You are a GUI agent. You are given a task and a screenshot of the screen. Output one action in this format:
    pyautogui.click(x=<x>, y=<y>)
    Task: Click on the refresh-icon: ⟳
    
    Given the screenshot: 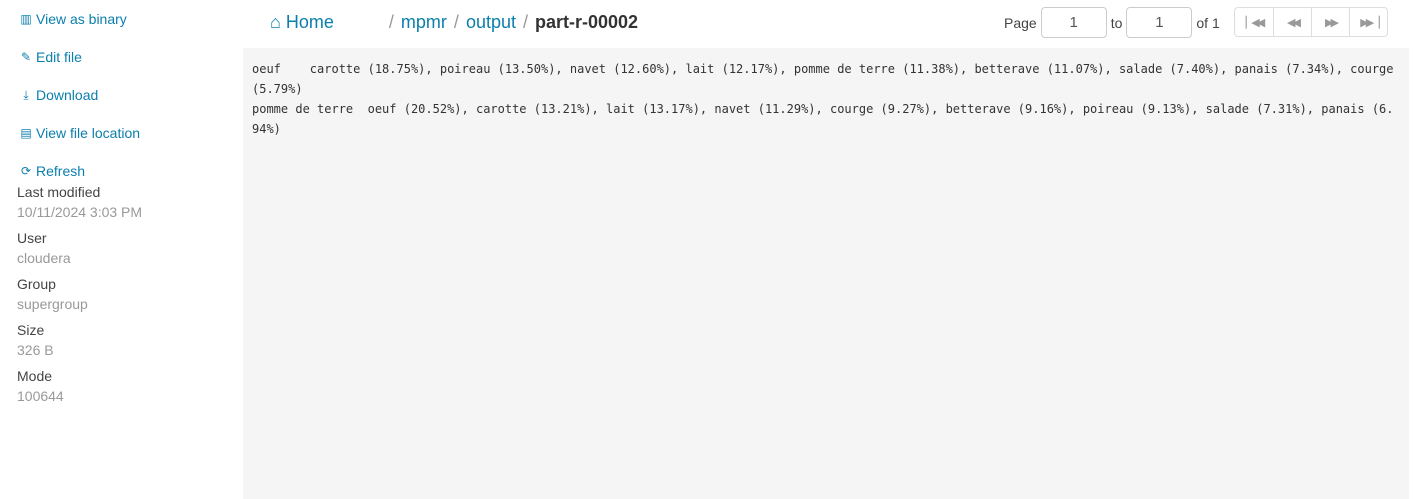 What is the action you would take?
    pyautogui.click(x=26, y=171)
    